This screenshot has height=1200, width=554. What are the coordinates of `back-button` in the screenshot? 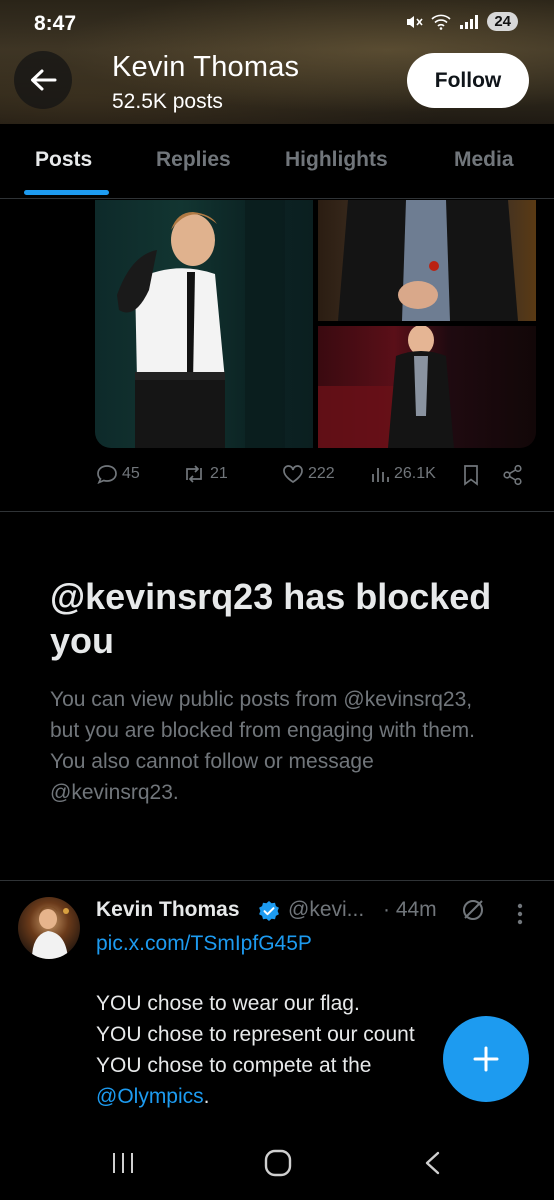 It's located at (43, 80).